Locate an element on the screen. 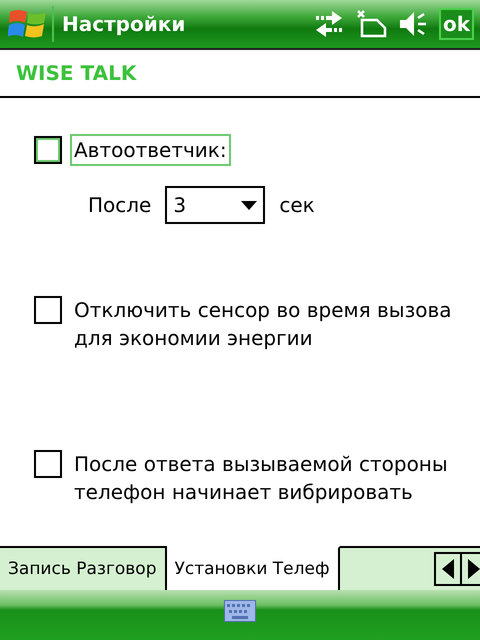  window-title: Настройки is located at coordinates (124, 24).